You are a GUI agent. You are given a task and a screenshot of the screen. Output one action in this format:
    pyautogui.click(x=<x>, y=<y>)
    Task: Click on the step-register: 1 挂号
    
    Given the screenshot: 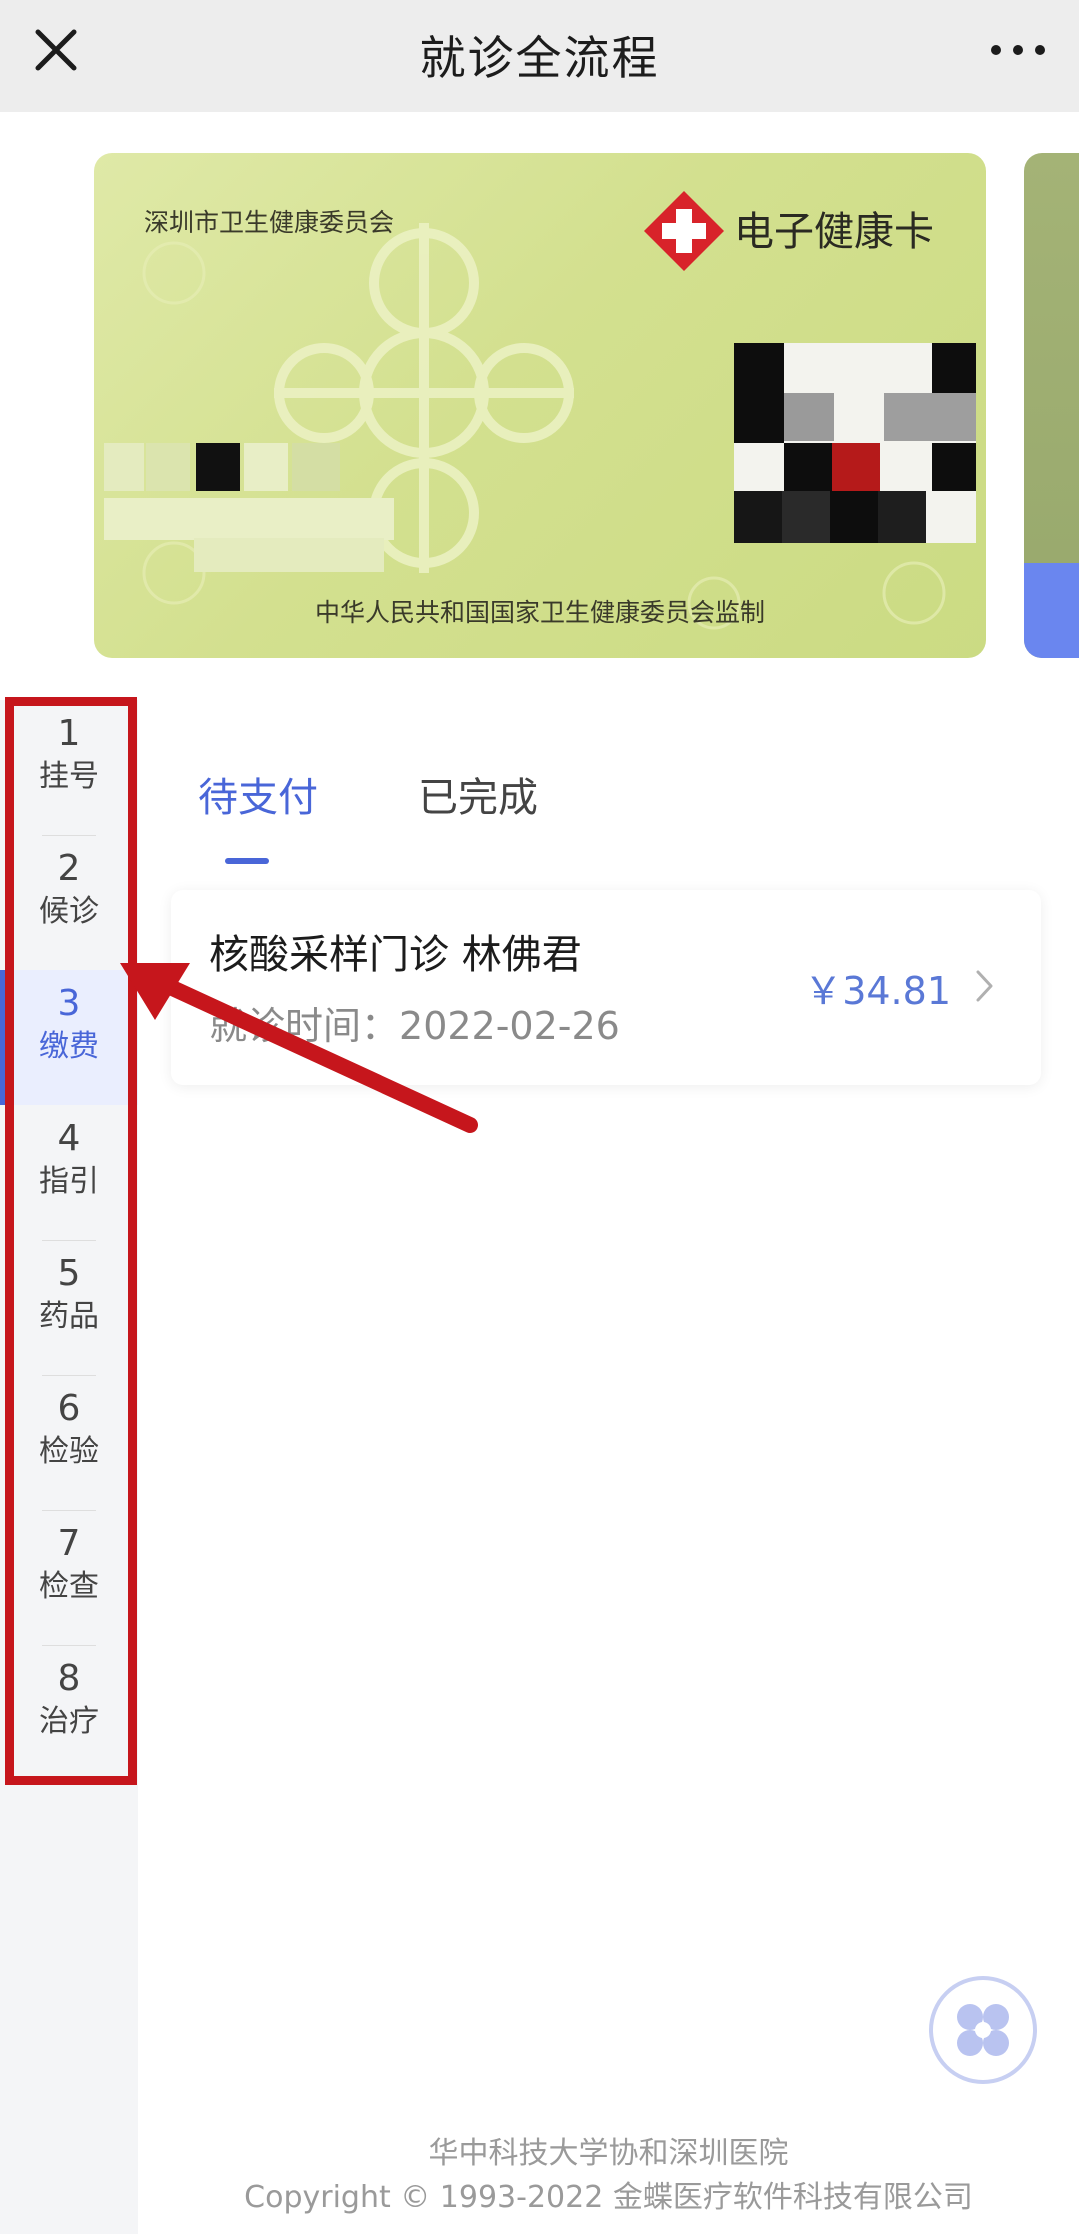 What is the action you would take?
    pyautogui.click(x=69, y=767)
    